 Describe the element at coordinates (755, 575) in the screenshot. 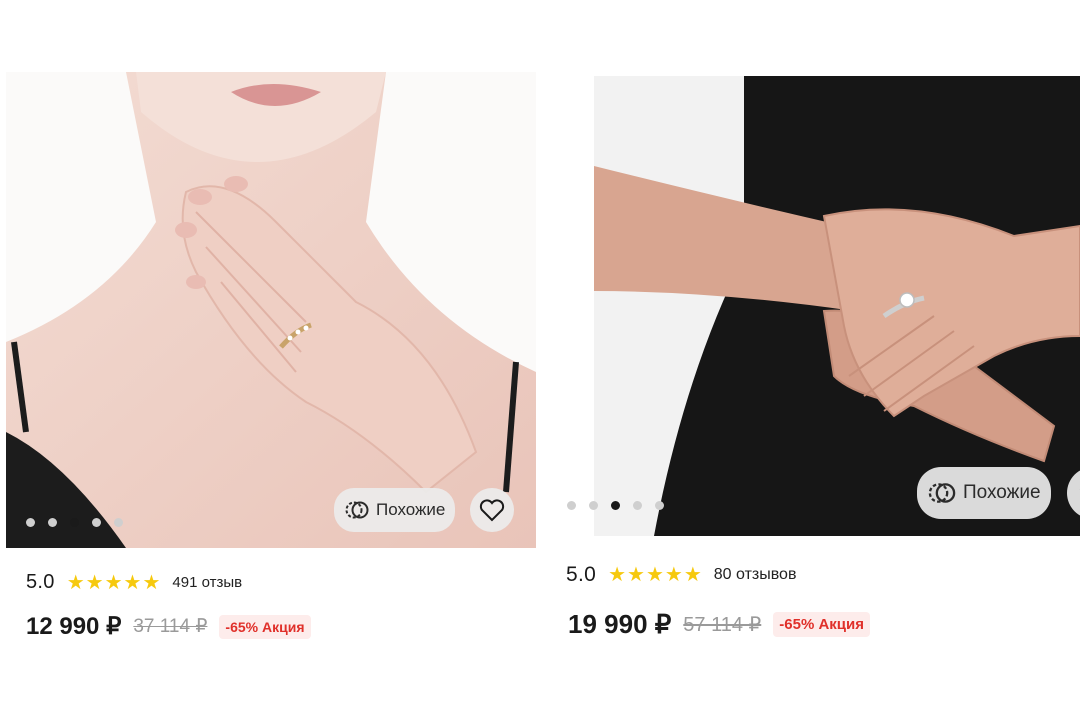

I see `reviews-count: 80 отзывов` at that location.